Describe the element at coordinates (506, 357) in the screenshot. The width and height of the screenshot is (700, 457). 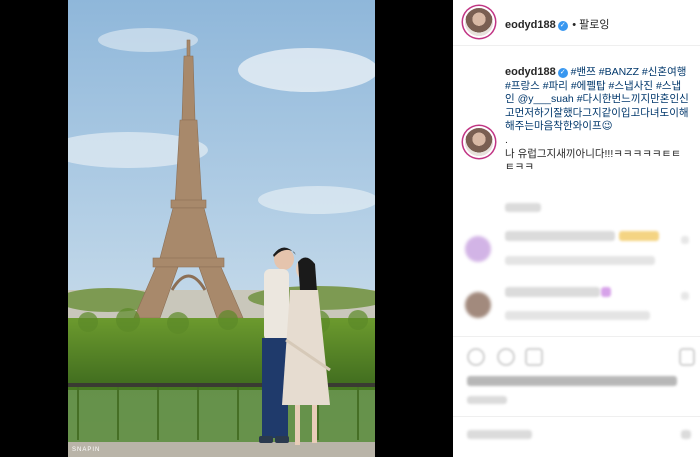
I see `comment-icon` at that location.